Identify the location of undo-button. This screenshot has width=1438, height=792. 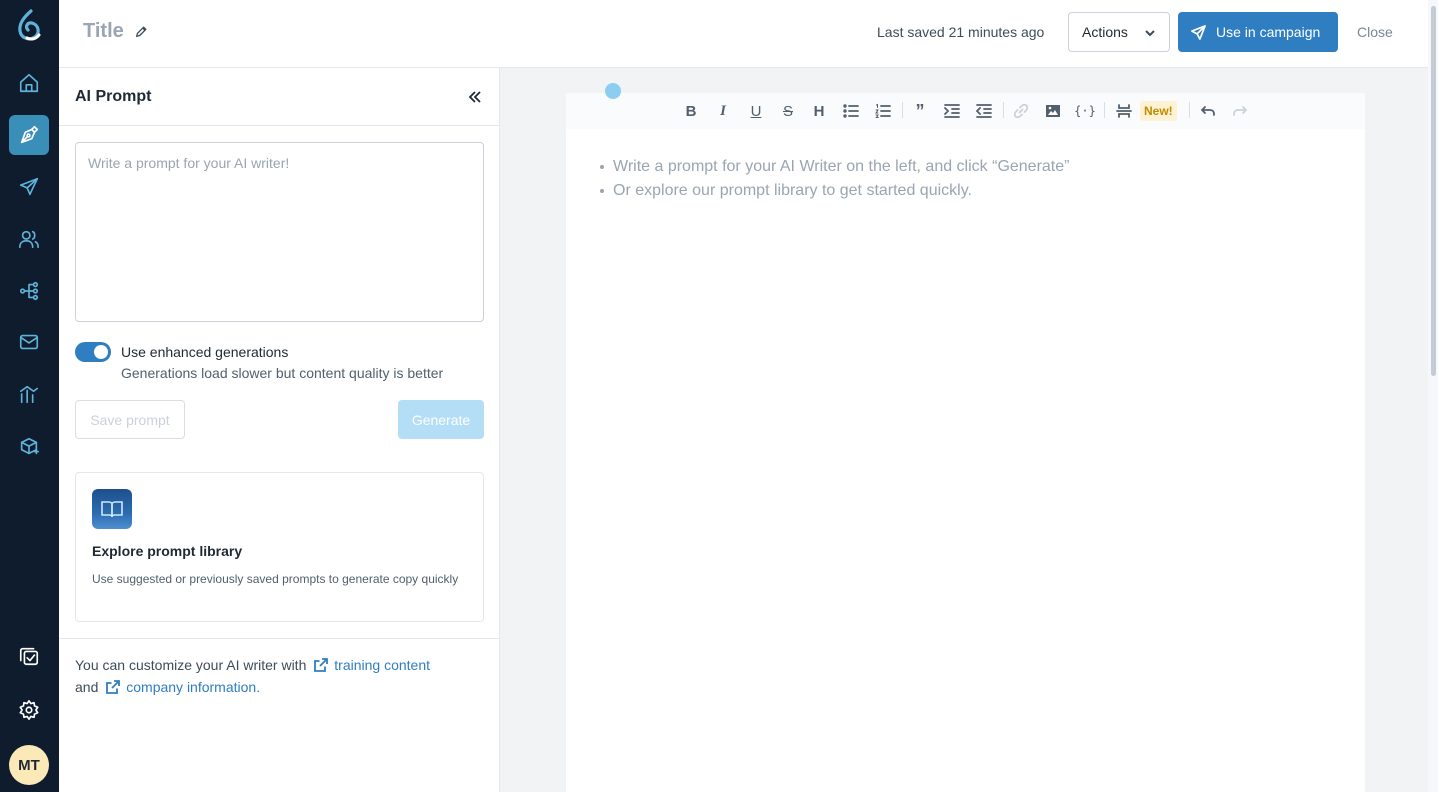
(1208, 111).